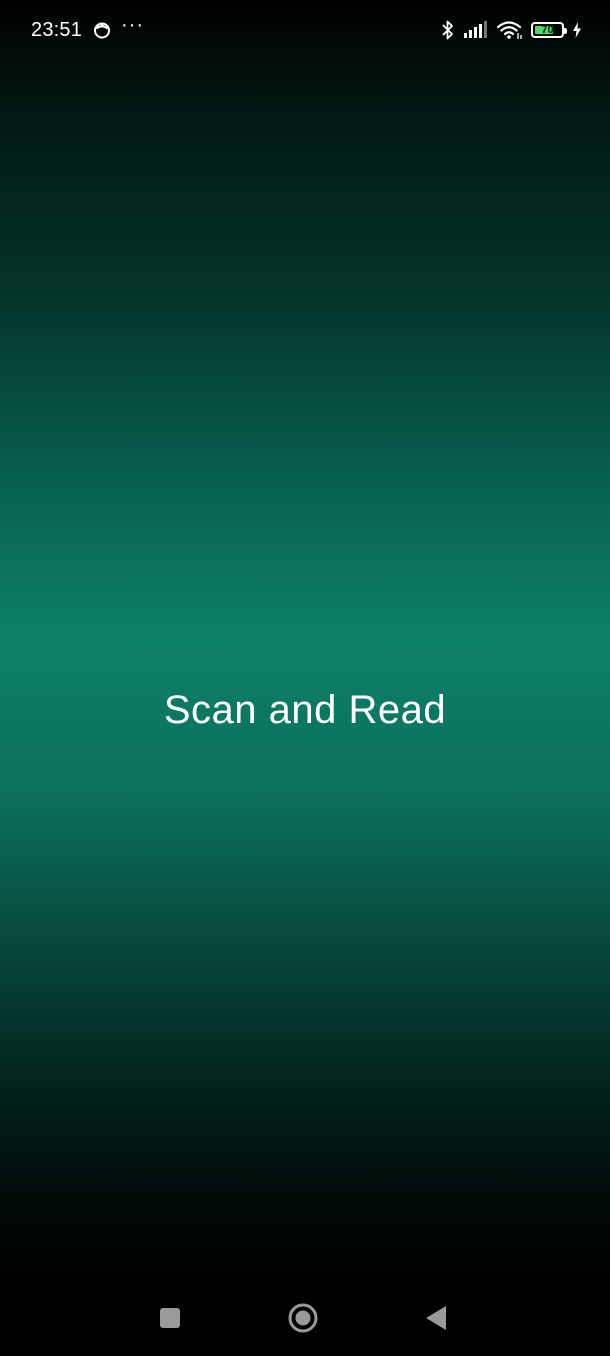 This screenshot has width=610, height=1356. I want to click on more-notifications-indicator: ···, so click(132, 25).